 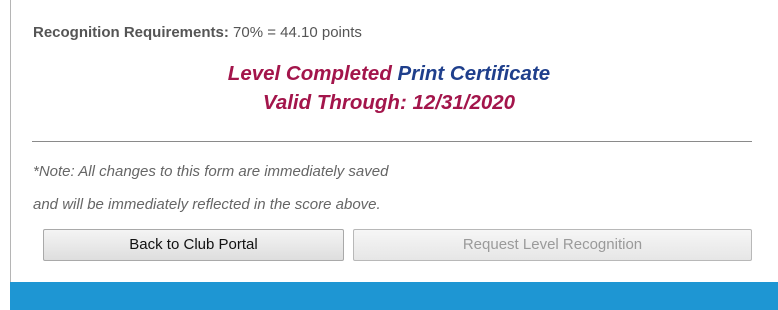 I want to click on requirements-label: Recognition Requirements:, so click(x=131, y=32).